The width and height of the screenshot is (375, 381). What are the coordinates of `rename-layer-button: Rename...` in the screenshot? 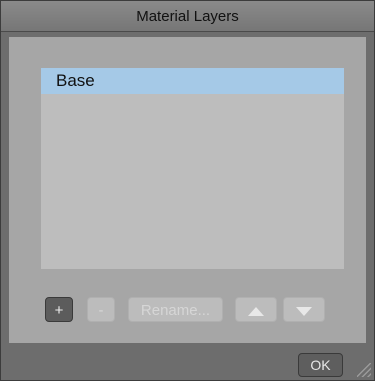 It's located at (175, 309).